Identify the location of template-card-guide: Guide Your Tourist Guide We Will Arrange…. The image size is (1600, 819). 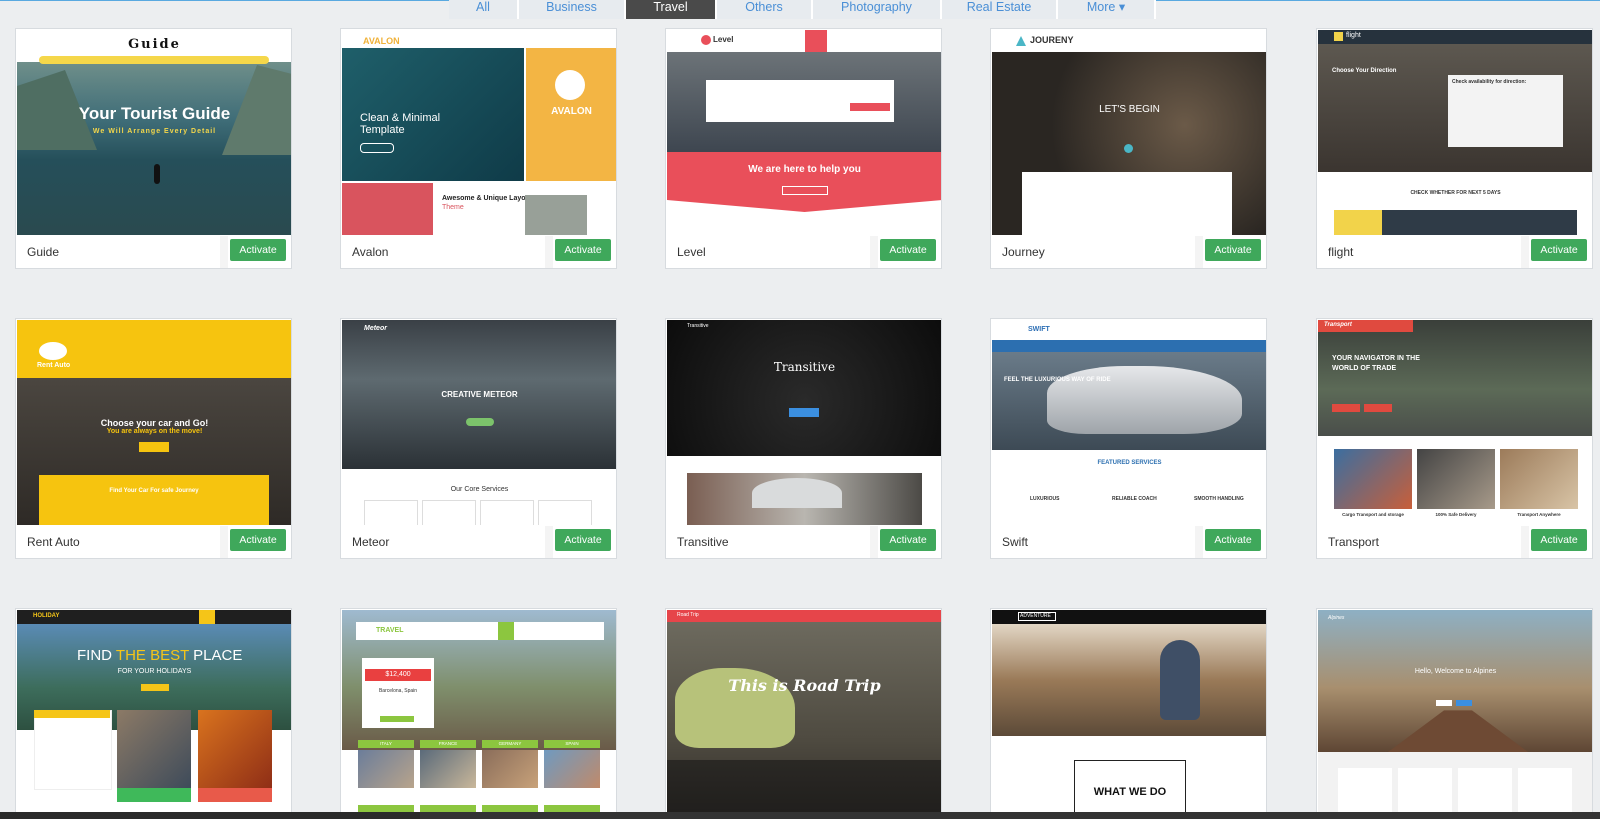
(153, 148).